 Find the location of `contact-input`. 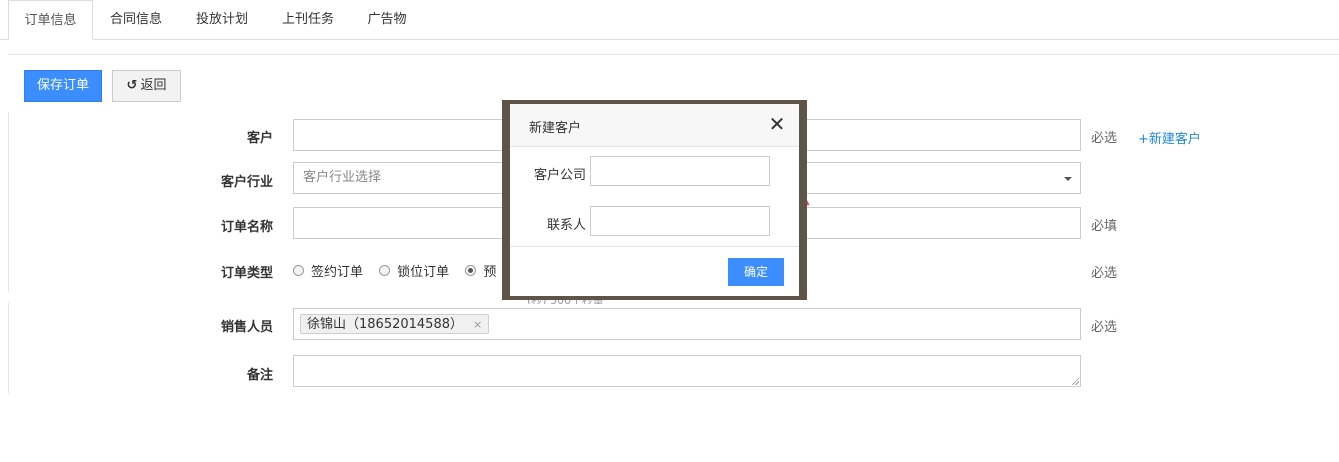

contact-input is located at coordinates (680, 221).